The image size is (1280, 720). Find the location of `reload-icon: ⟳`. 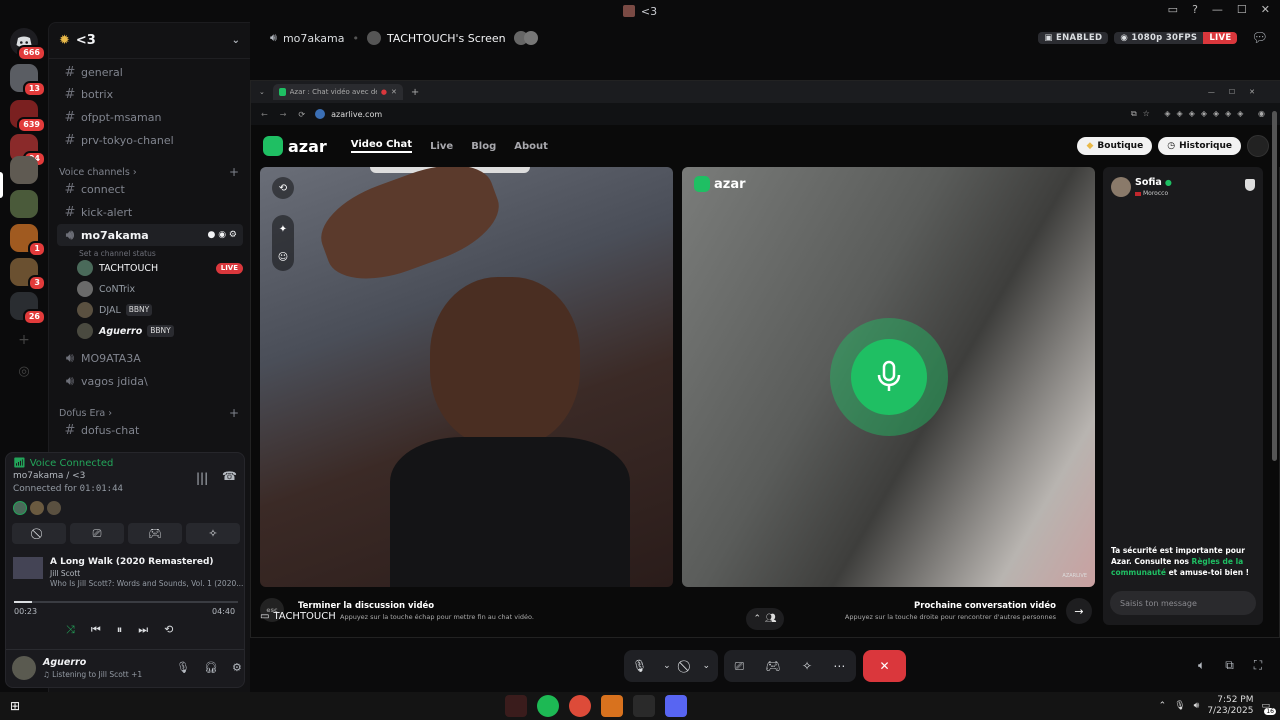

reload-icon: ⟳ is located at coordinates (301, 114).